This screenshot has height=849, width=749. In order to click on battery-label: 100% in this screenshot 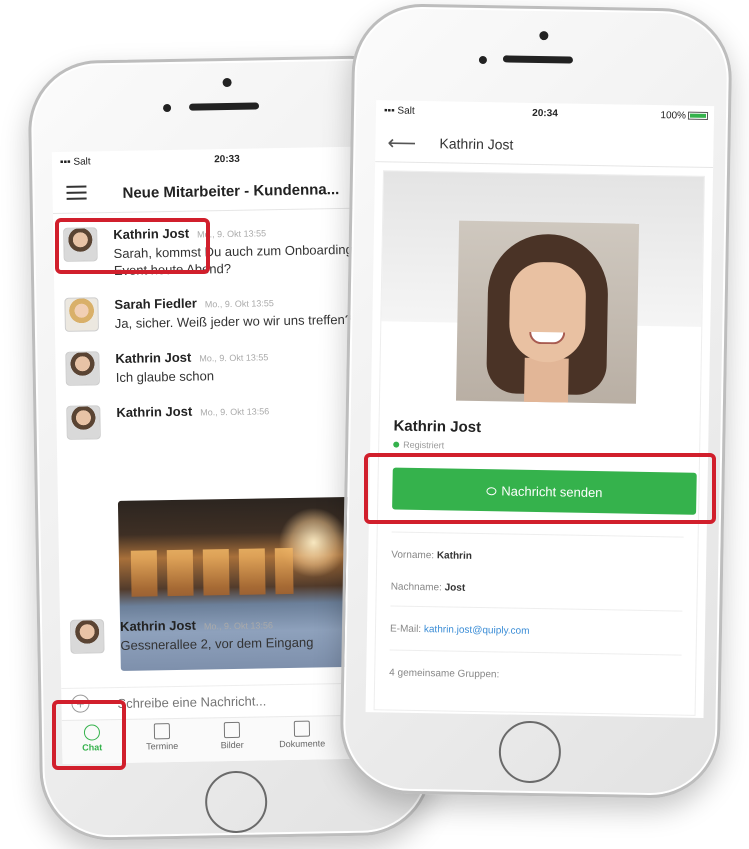, I will do `click(673, 116)`.